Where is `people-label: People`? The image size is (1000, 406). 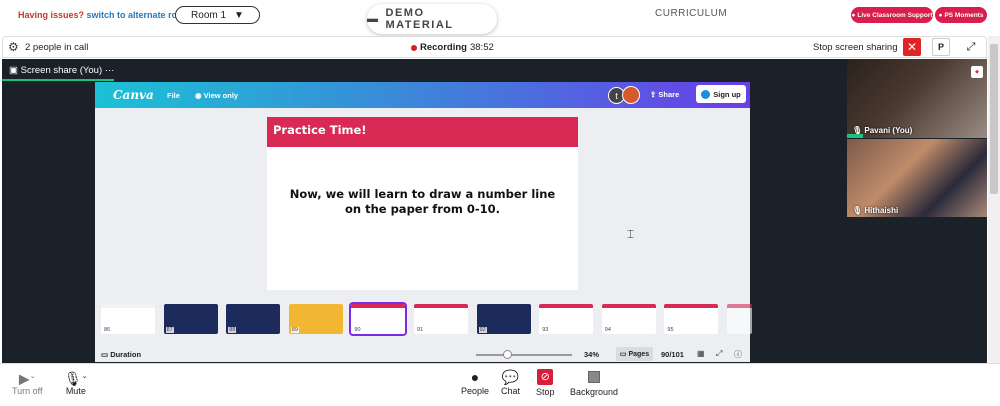 people-label: People is located at coordinates (475, 391).